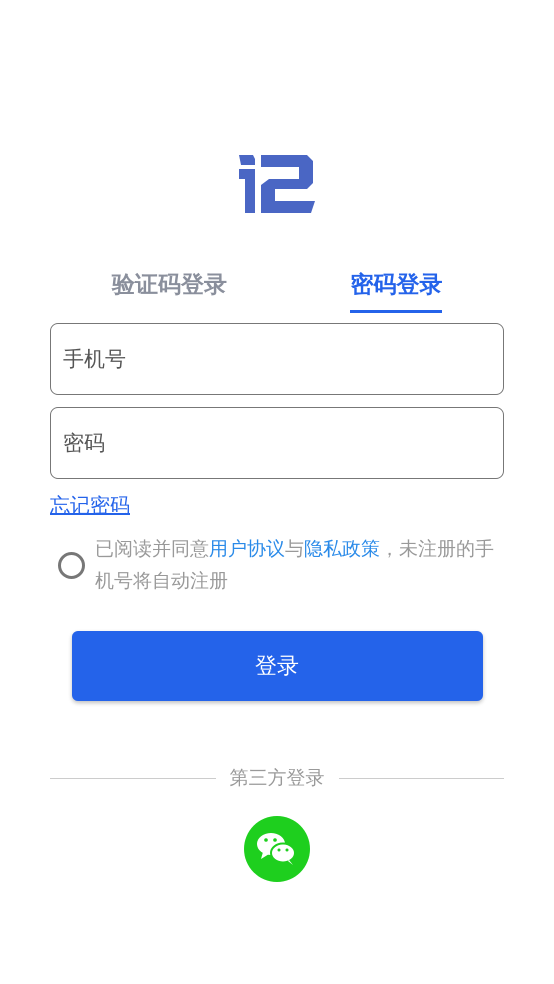 The image size is (554, 984). I want to click on logo-icon, so click(277, 184).